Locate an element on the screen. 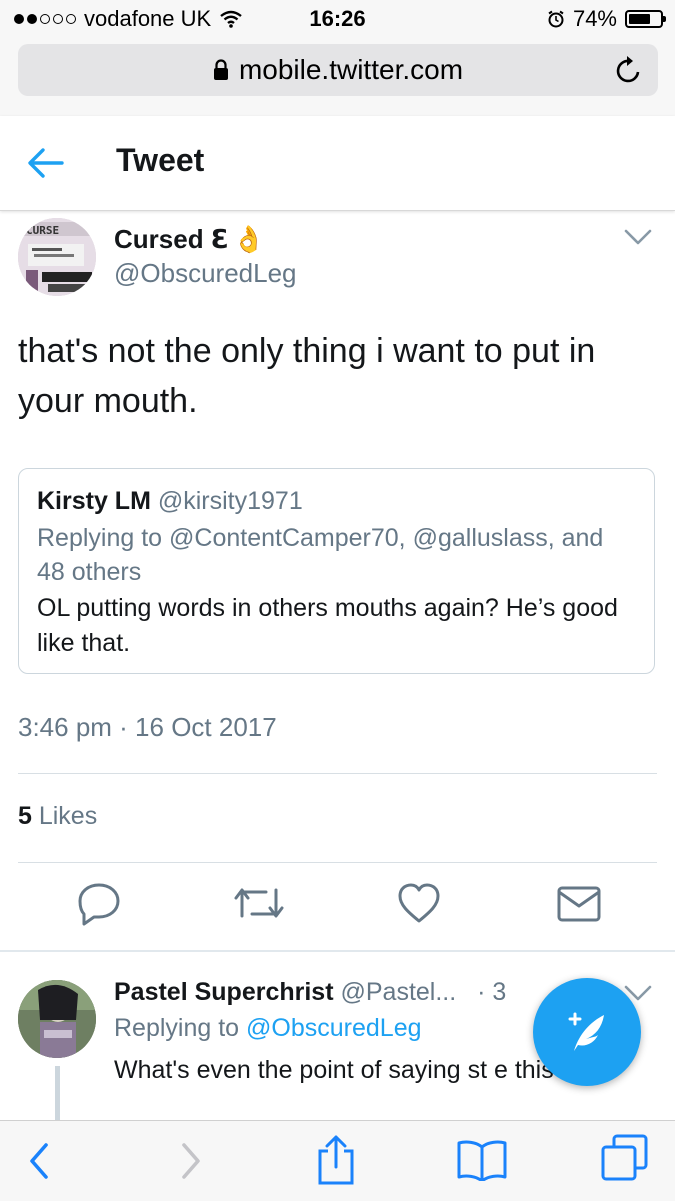 The height and width of the screenshot is (1201, 675). compose-icon is located at coordinates (586, 1031).